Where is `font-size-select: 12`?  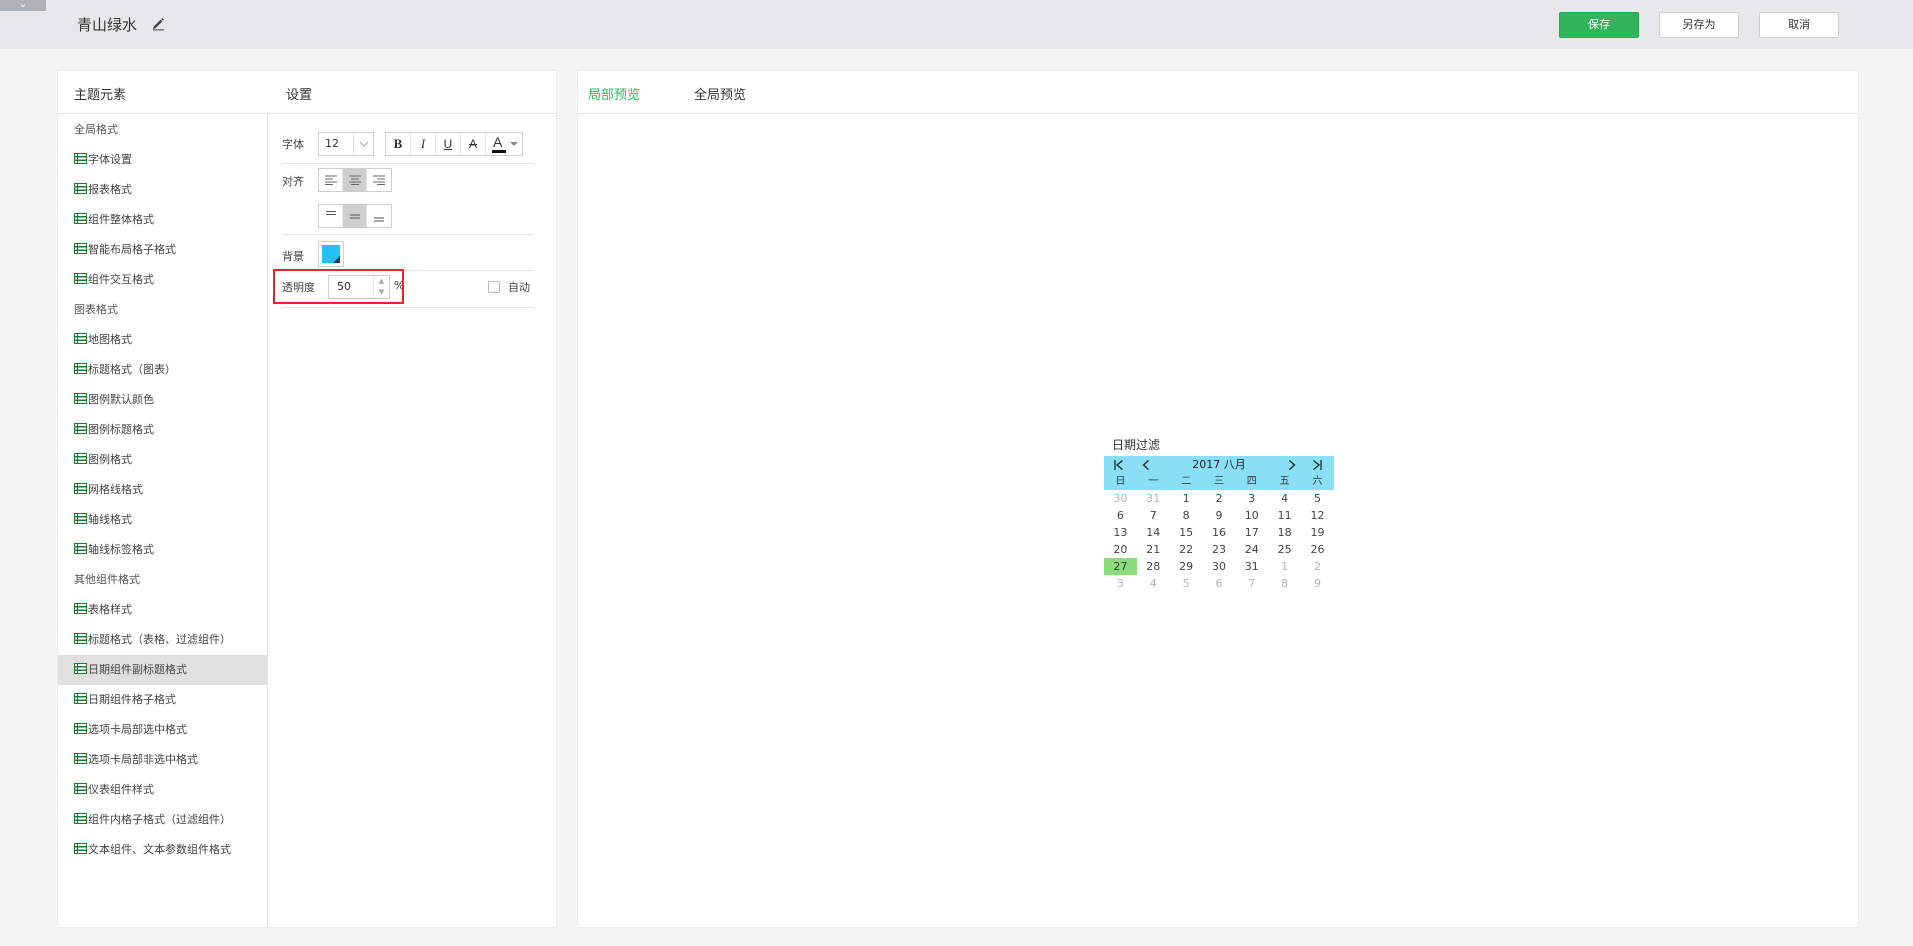
font-size-select: 12 is located at coordinates (346, 144).